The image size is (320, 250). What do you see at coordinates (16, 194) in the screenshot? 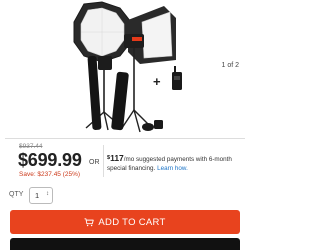
I see `quantity-label: QTY` at bounding box center [16, 194].